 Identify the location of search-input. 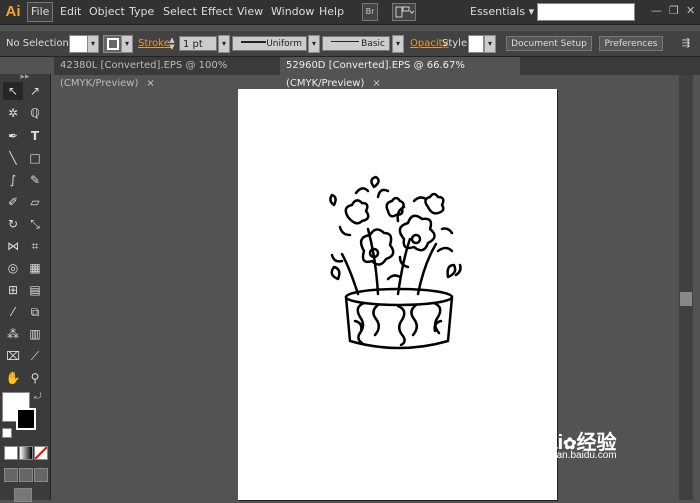
(586, 12).